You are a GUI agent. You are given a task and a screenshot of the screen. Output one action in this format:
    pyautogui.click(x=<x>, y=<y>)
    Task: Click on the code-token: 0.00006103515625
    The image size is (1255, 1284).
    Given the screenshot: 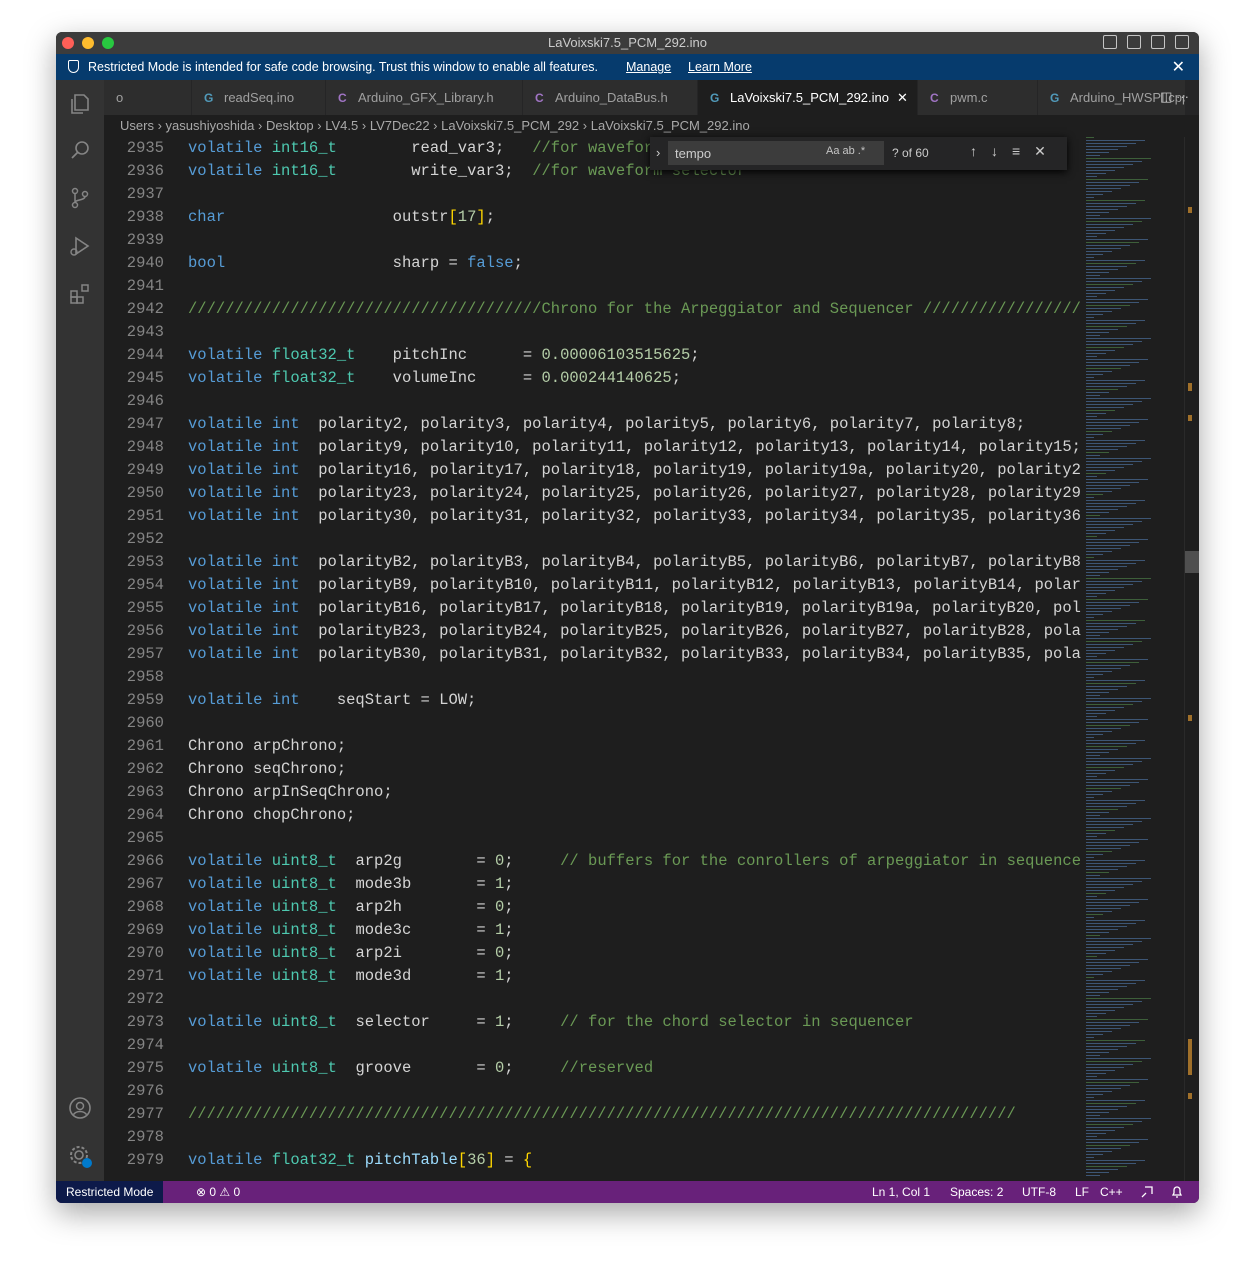 What is the action you would take?
    pyautogui.click(x=616, y=355)
    